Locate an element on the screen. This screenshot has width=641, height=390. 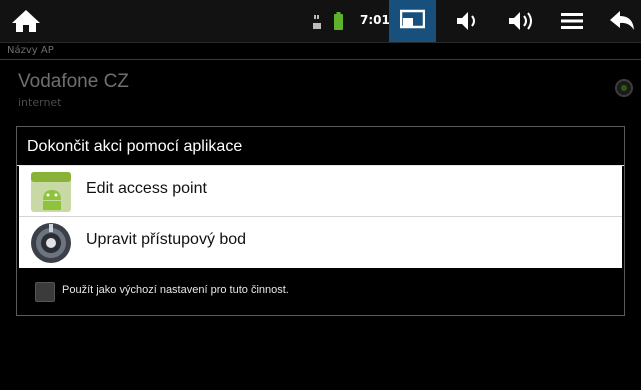
status-bar: 7:01 is located at coordinates (320, 21).